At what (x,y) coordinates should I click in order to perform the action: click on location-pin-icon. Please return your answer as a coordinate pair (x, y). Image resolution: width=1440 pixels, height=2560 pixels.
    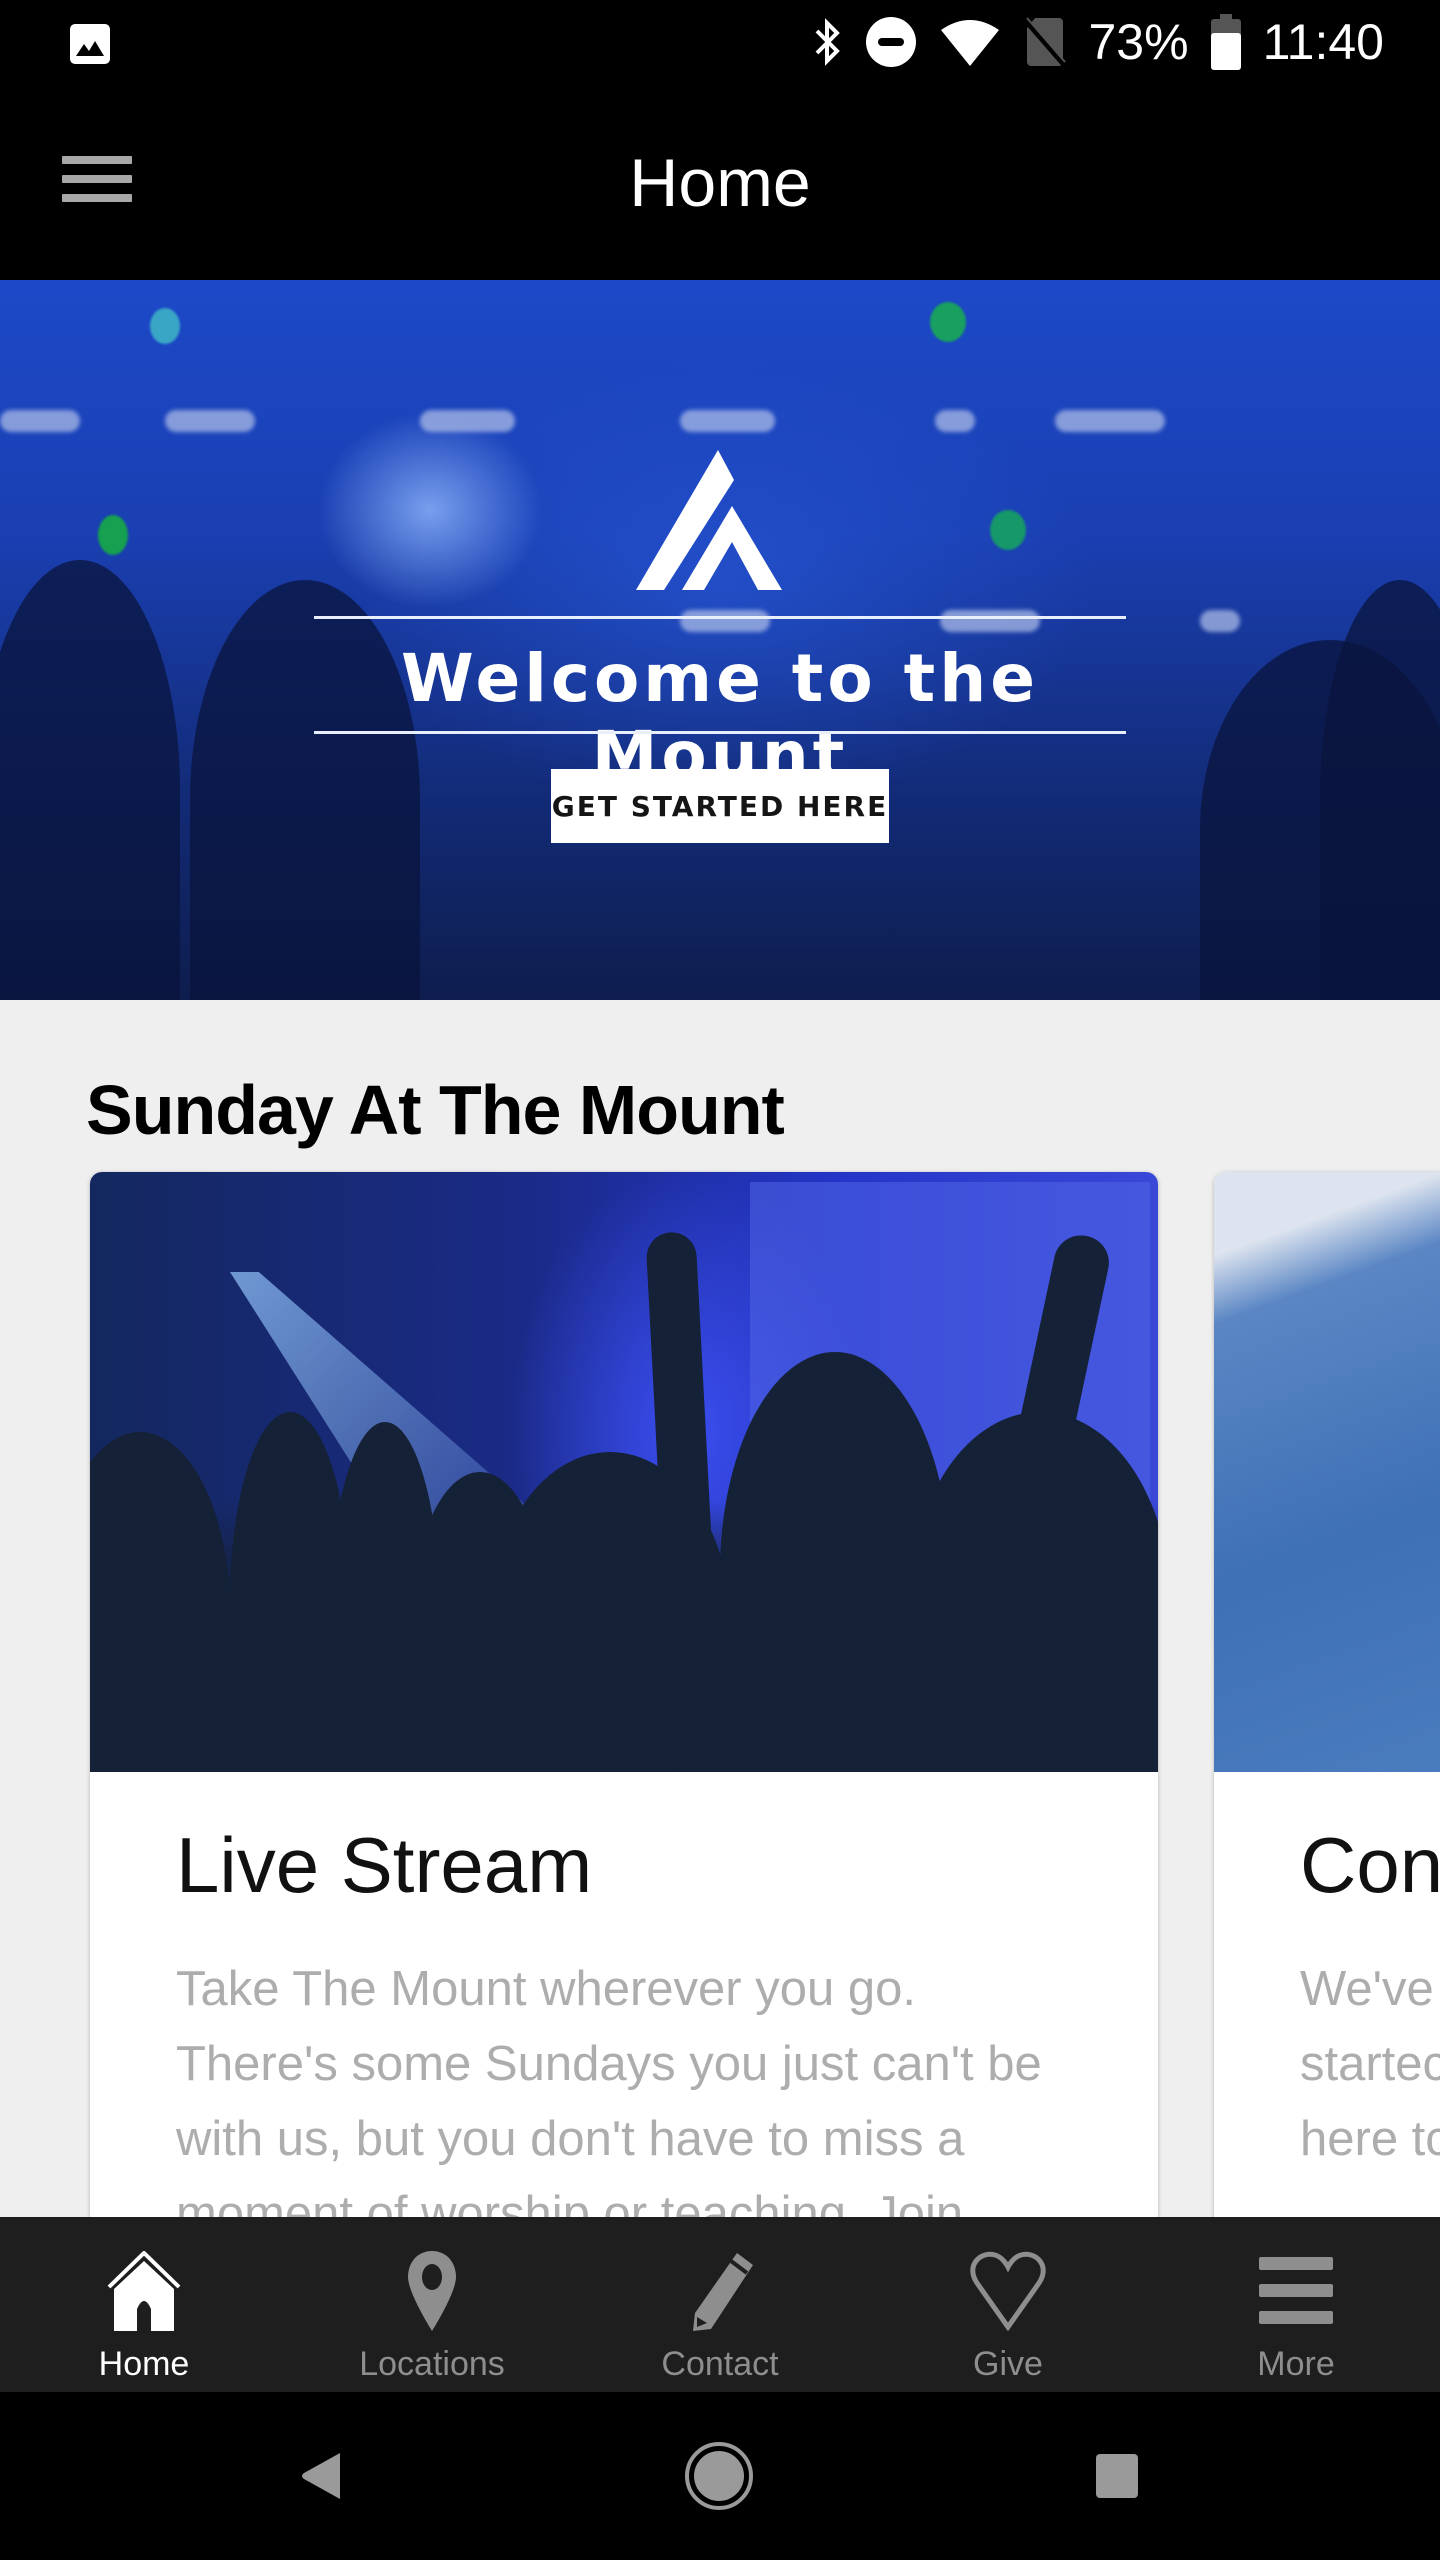
    Looking at the image, I should click on (432, 2291).